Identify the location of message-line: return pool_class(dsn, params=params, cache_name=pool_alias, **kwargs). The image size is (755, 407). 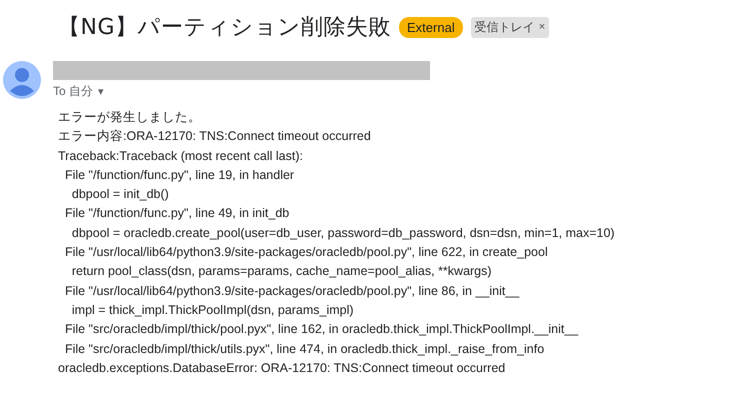
(281, 271).